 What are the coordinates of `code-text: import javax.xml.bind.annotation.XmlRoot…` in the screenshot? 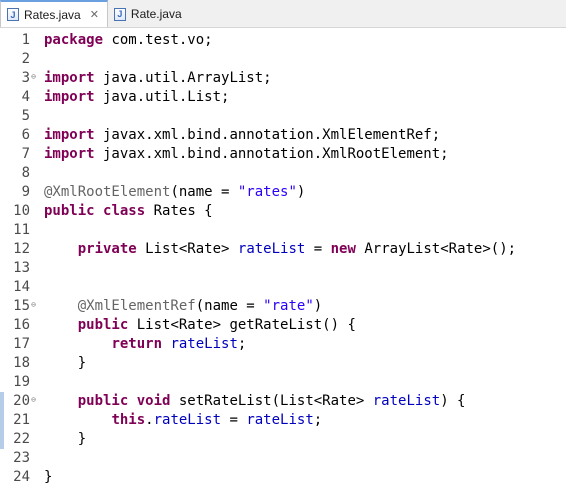 It's located at (246, 154).